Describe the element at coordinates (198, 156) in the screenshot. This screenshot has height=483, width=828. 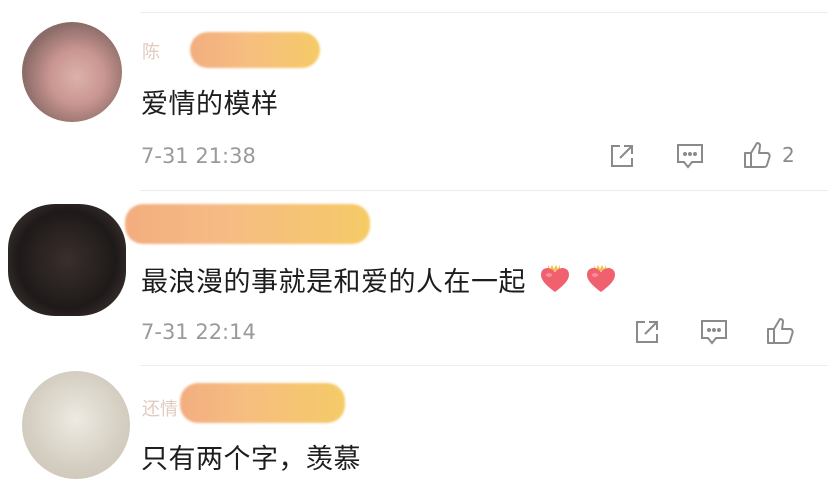
I see `comment-timestamp: 7-31 21:38` at that location.